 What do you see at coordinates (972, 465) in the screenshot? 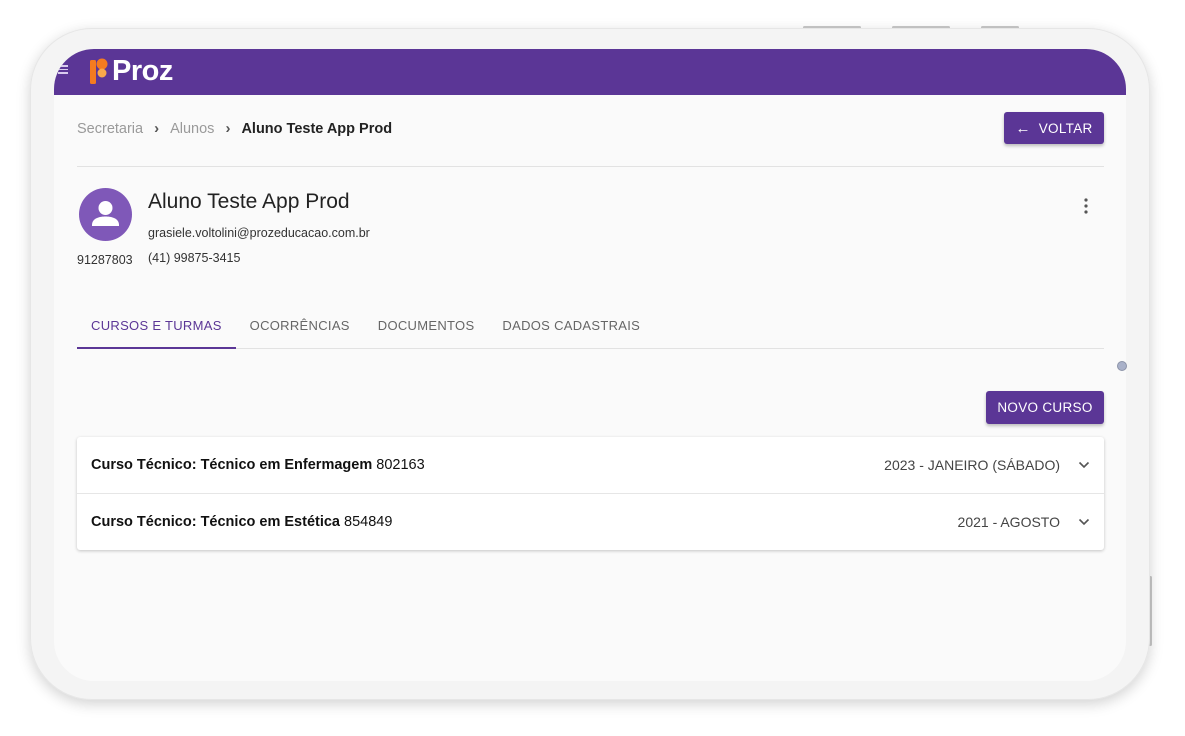
I see `course-period: 2023 - JANEIRO (SÁBADO)` at bounding box center [972, 465].